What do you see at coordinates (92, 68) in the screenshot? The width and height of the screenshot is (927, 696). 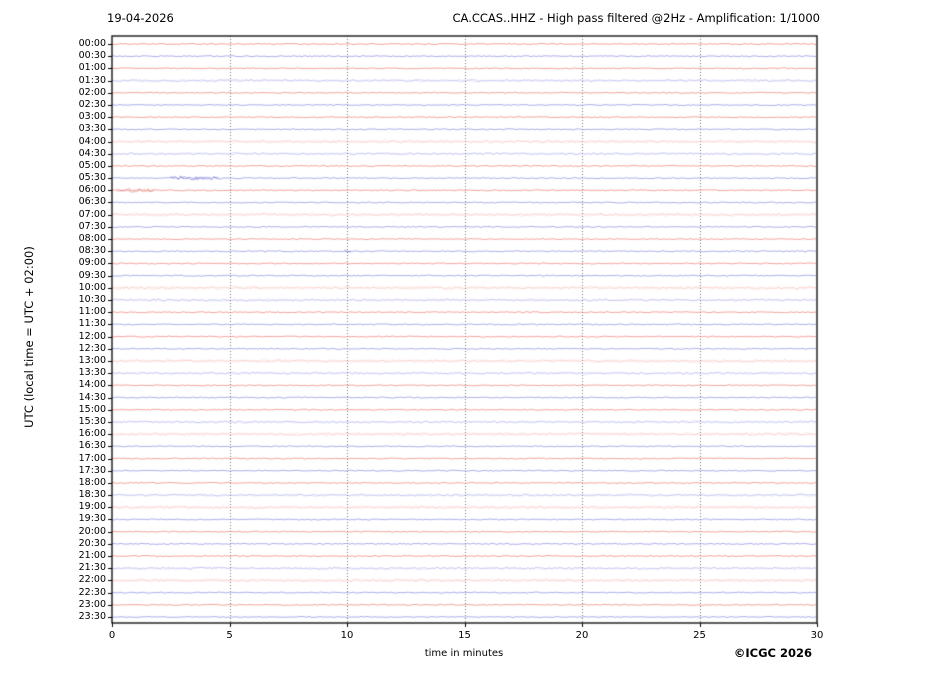 I see `y-tick-label: 01:00` at bounding box center [92, 68].